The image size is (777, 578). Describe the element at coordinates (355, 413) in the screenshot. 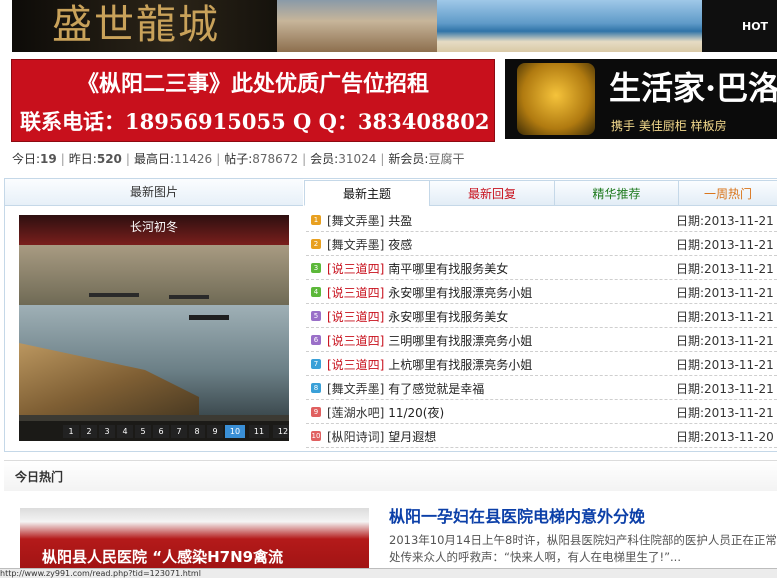

I see `topic-category-link: [莲湖水吧]` at that location.